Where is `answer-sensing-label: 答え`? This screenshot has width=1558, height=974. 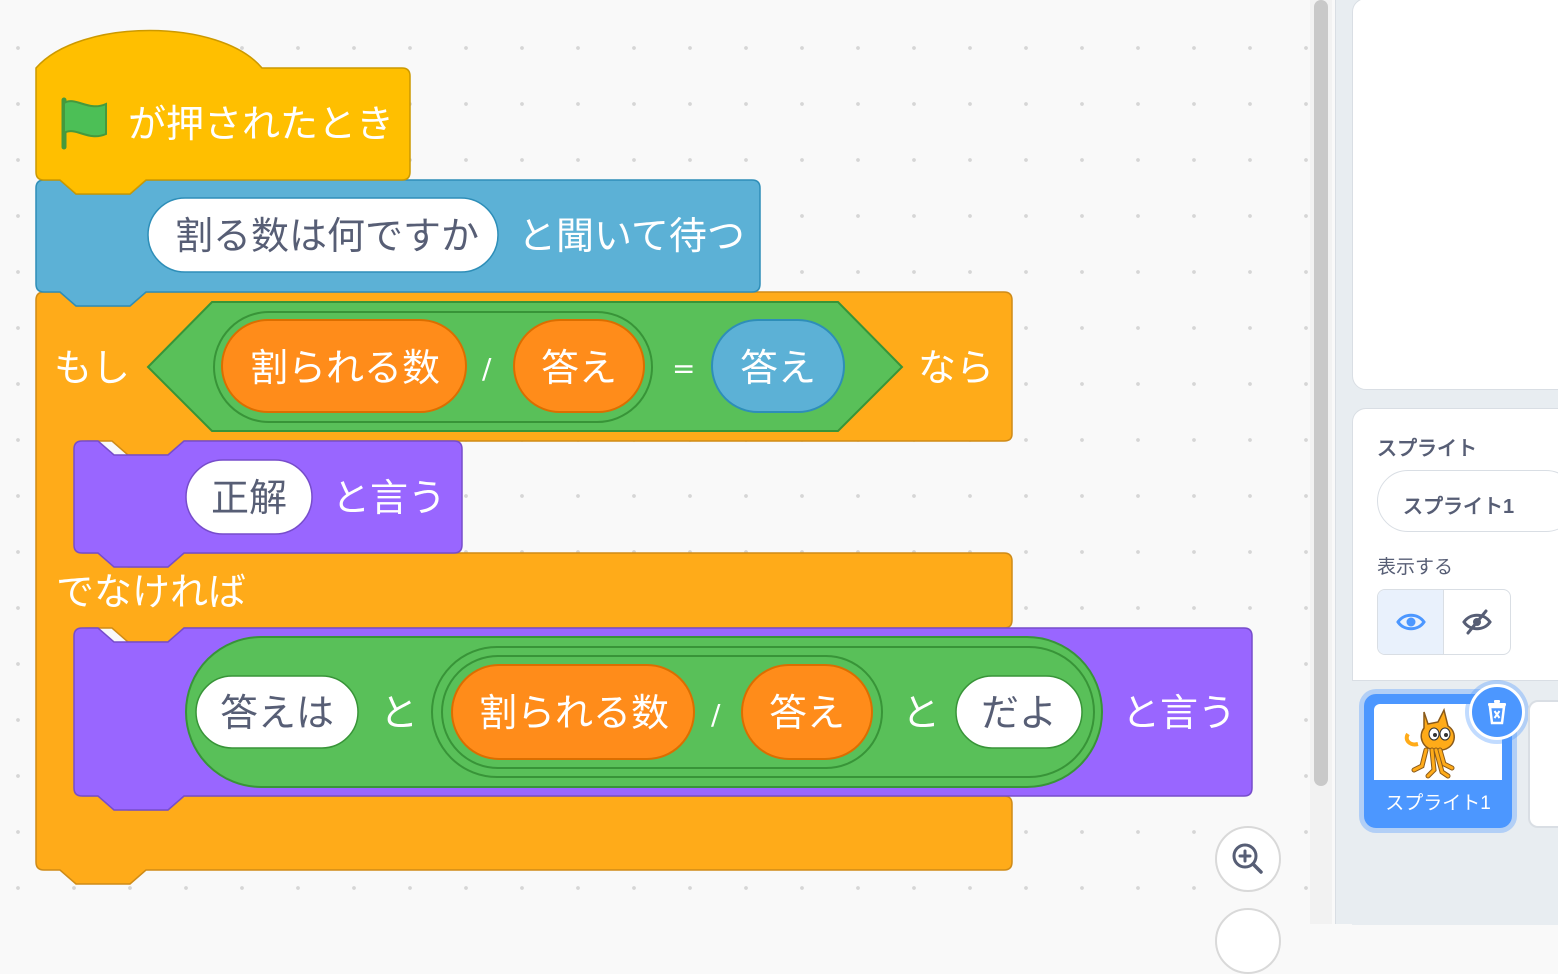 answer-sensing-label: 答え is located at coordinates (778, 368).